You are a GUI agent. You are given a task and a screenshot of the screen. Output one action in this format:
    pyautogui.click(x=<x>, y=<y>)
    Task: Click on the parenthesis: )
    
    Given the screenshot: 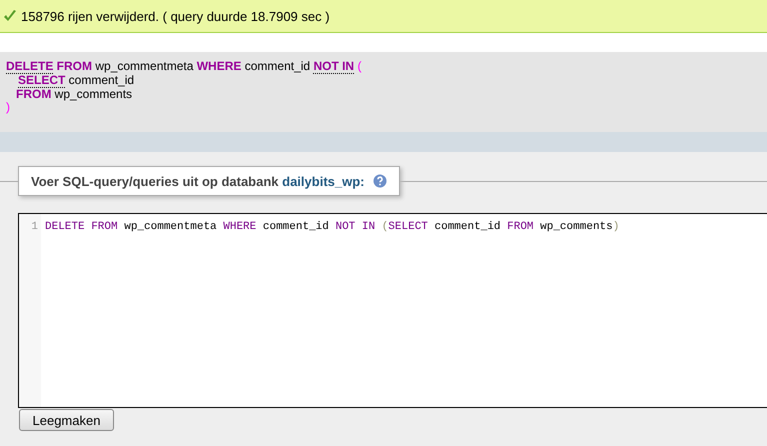 What is the action you would take?
    pyautogui.click(x=8, y=107)
    